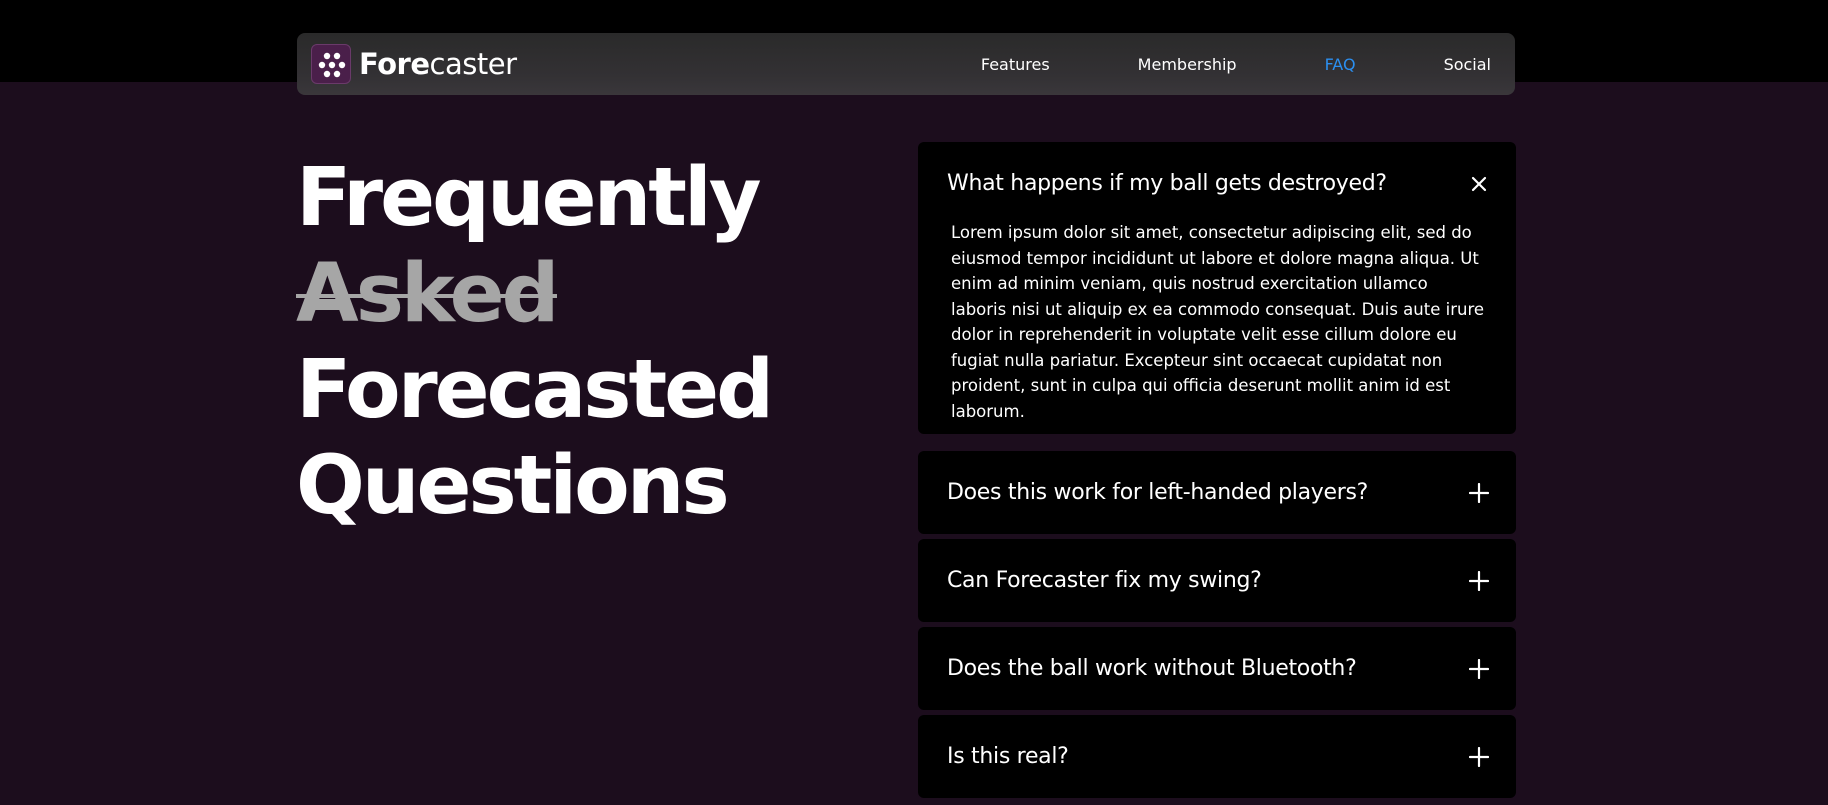 This screenshot has width=1828, height=805. I want to click on hero-line-questions: Questions, so click(513, 486).